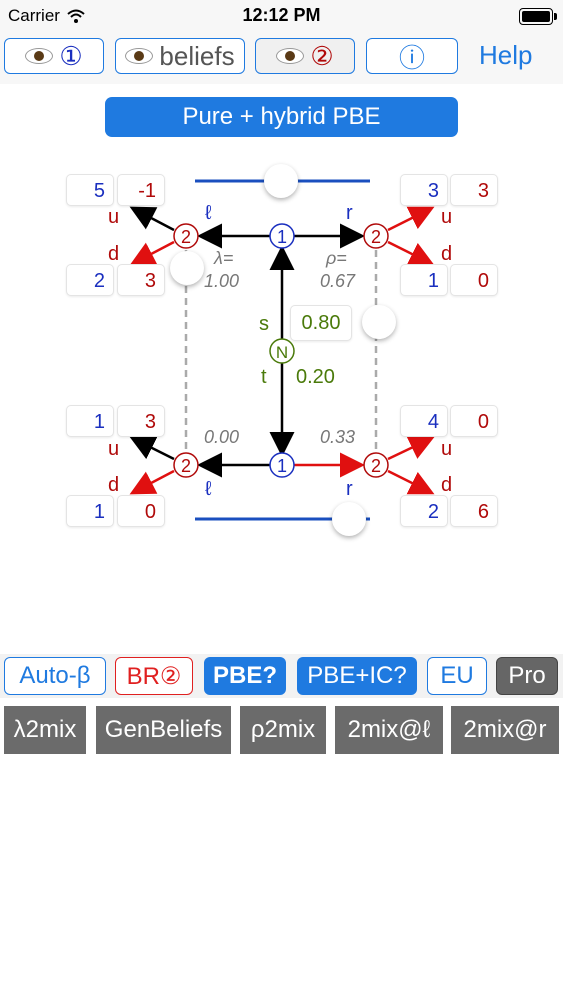 Image resolution: width=563 pixels, height=1000 pixels. I want to click on help-link: Help, so click(505, 55).